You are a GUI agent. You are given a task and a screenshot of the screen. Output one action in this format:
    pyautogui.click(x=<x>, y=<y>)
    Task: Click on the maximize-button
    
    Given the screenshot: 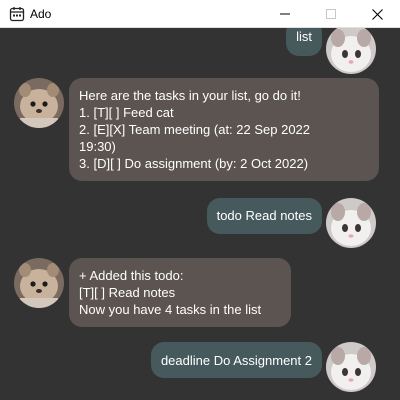 What is the action you would take?
    pyautogui.click(x=331, y=14)
    